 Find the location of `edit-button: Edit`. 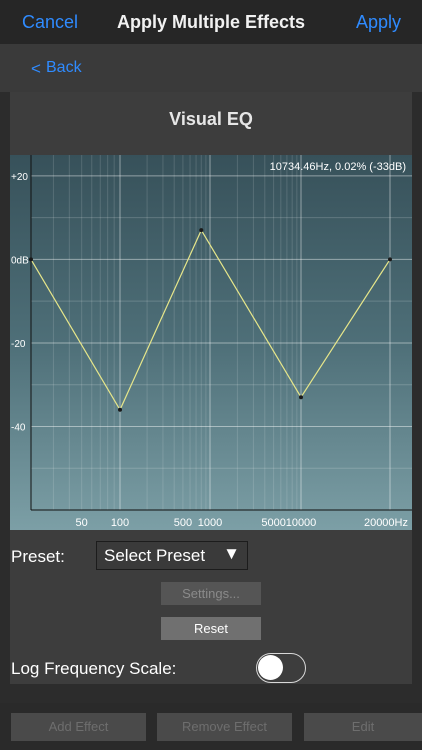

edit-button: Edit is located at coordinates (363, 727).